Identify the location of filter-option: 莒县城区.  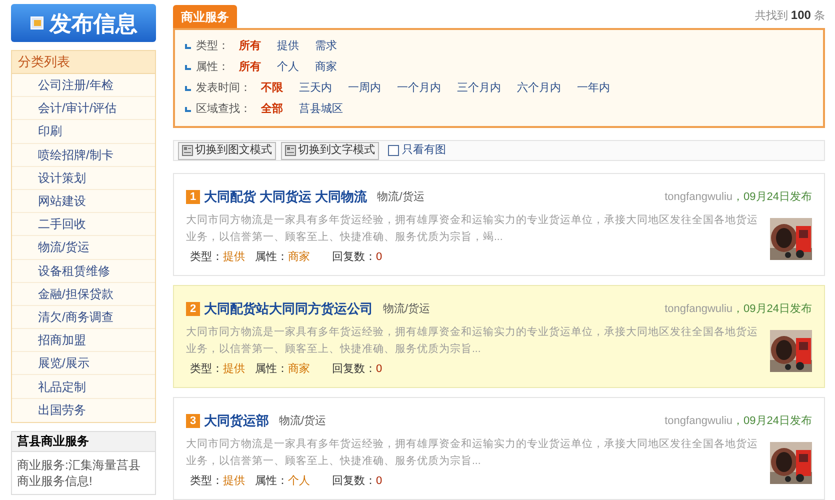
(321, 109).